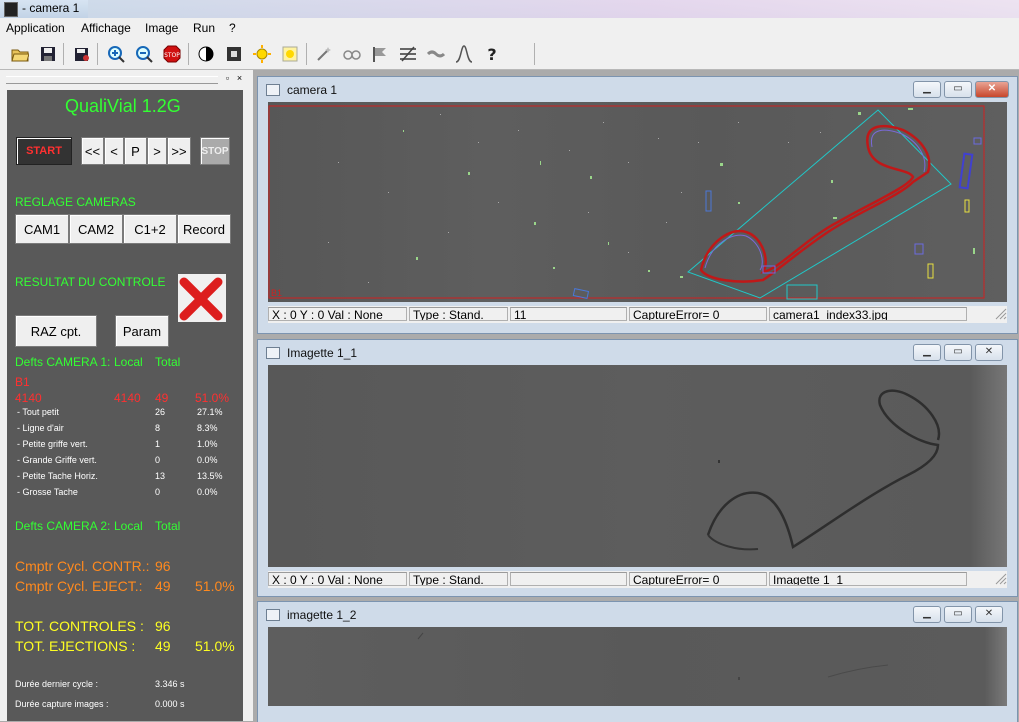 This screenshot has width=1019, height=722. I want to click on cam-both-button: C1+2, so click(150, 229).